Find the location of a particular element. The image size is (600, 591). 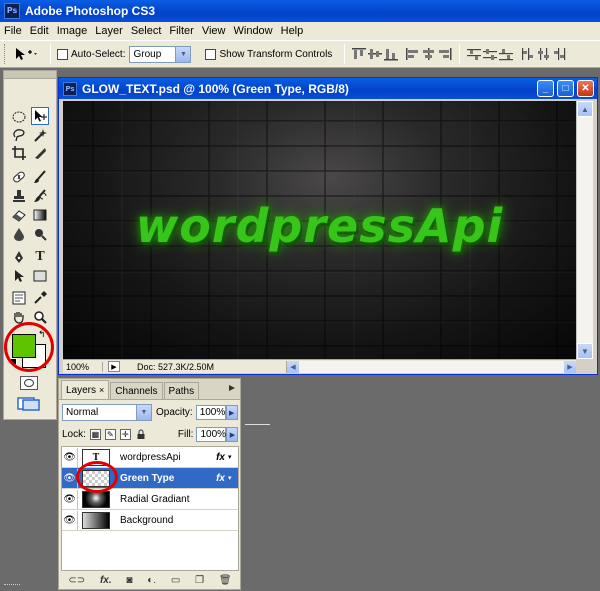

options-bar-grip is located at coordinates (6, 54).